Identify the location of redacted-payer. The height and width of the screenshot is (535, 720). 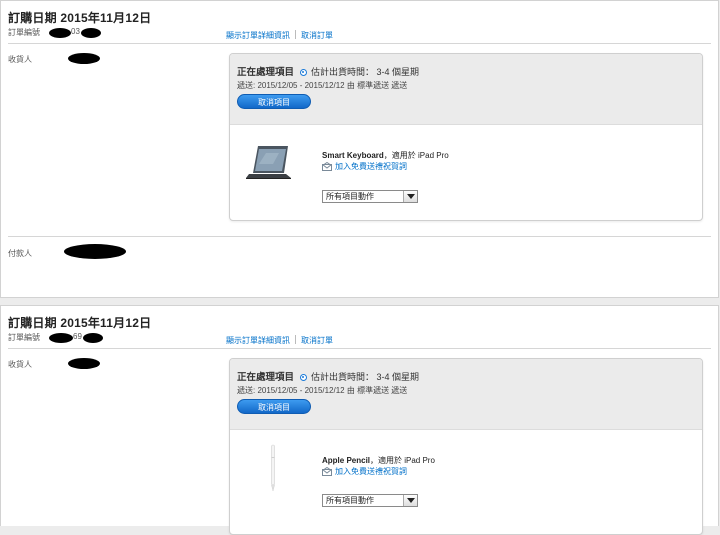
(95, 251).